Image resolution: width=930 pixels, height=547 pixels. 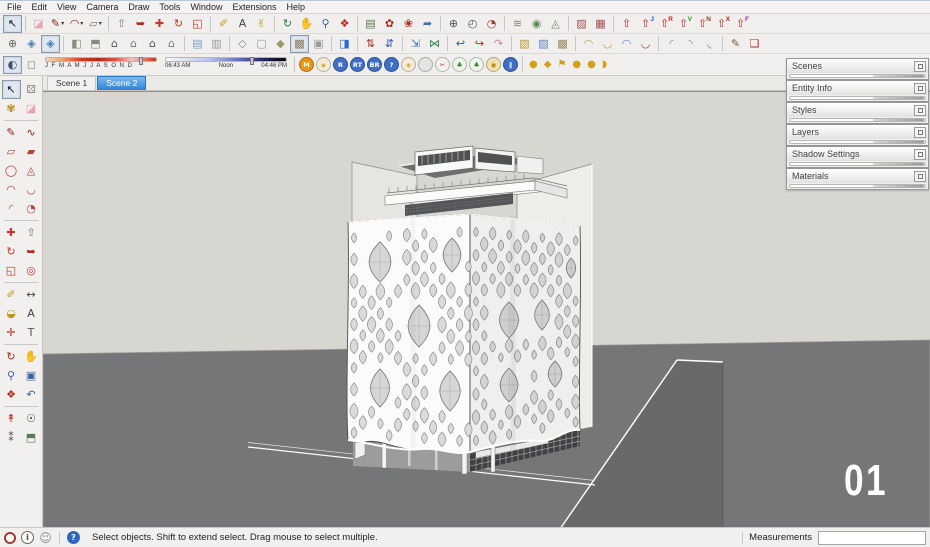 I want to click on rotate-tool: ↻, so click(x=11, y=251).